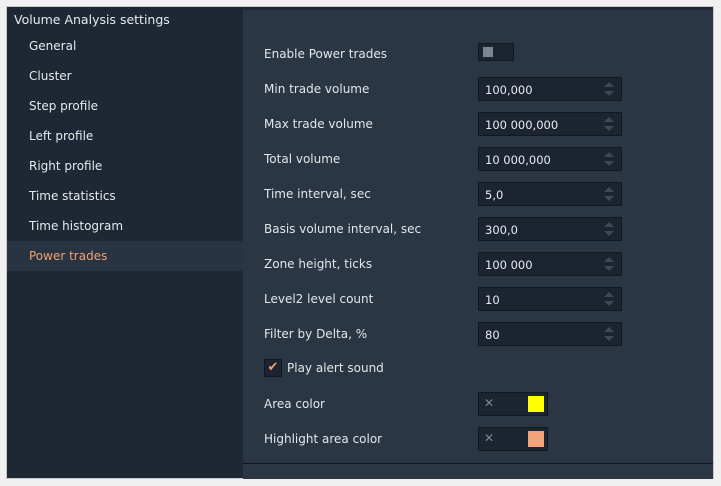  What do you see at coordinates (326, 54) in the screenshot?
I see `enable-power-trades-label: Enable Power trades` at bounding box center [326, 54].